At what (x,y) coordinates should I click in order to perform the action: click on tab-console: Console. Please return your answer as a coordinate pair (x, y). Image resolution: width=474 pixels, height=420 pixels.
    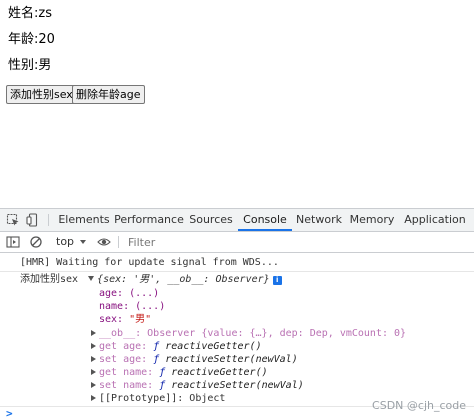
    Looking at the image, I should click on (265, 220).